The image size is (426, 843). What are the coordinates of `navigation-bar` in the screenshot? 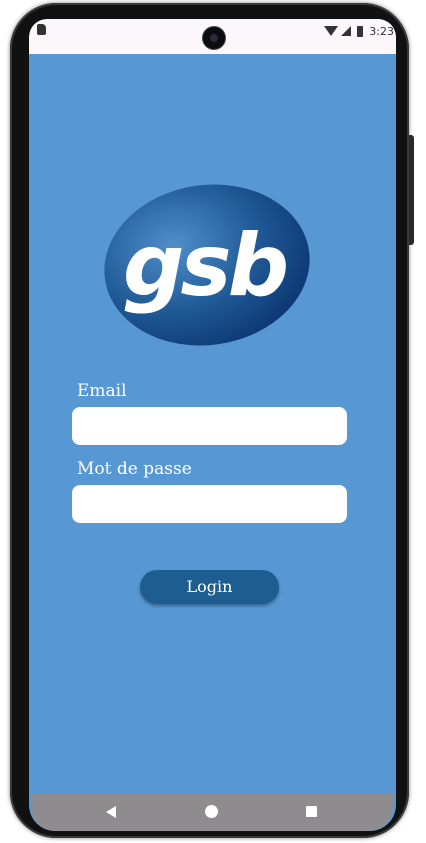 It's located at (212, 812).